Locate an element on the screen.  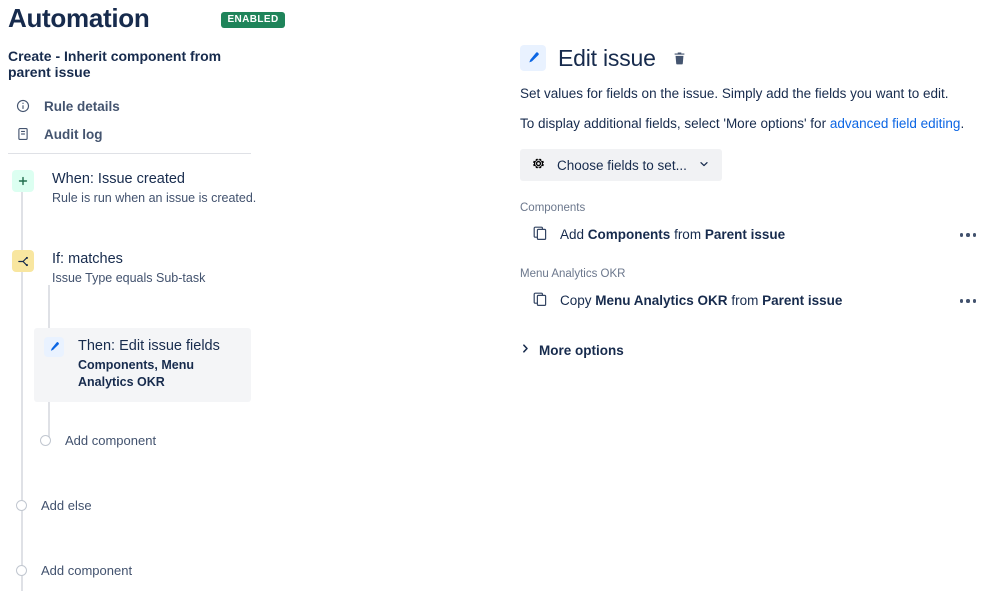
advanced-field-editing-link: advanced field editing is located at coordinates (895, 123).